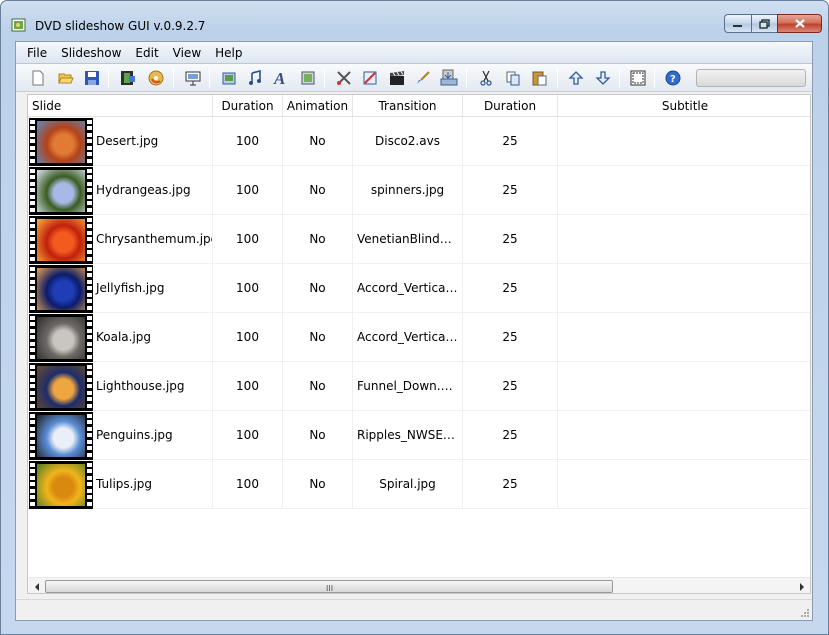 The height and width of the screenshot is (635, 829). I want to click on move-up-icon, so click(576, 78).